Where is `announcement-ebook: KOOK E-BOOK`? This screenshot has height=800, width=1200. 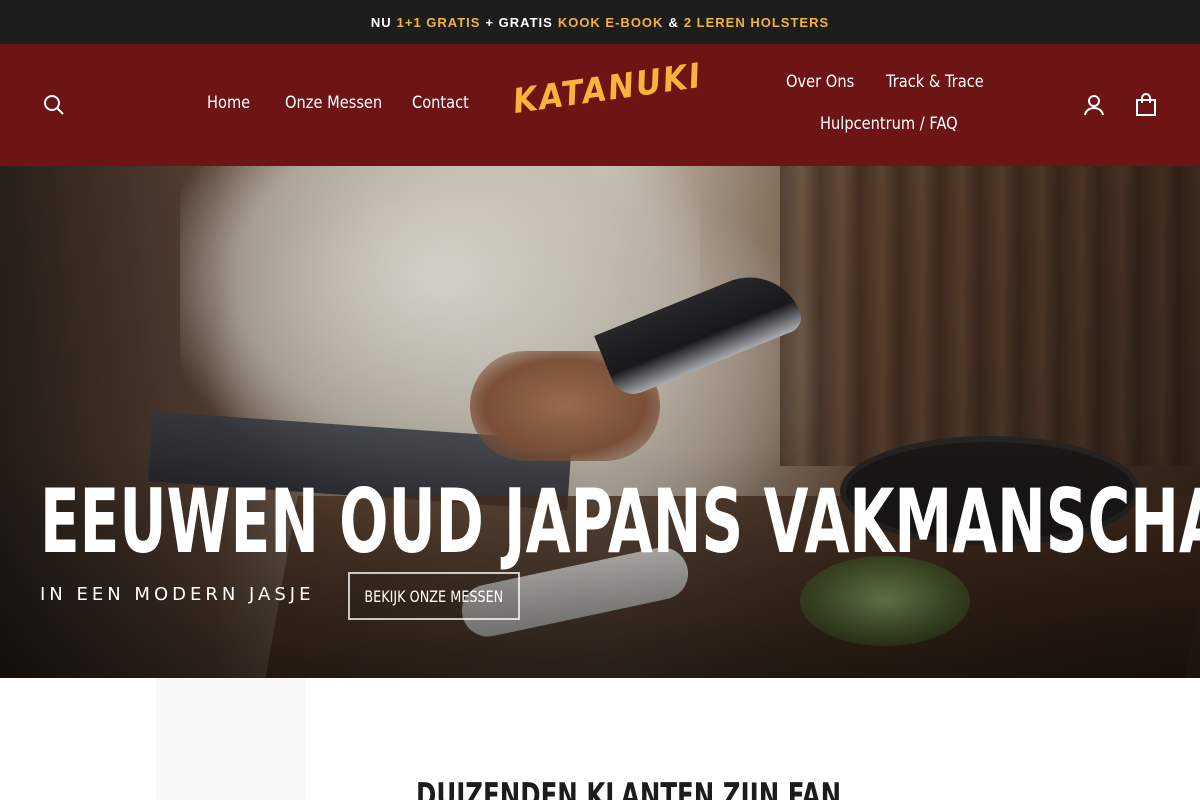
announcement-ebook: KOOK E-BOOK is located at coordinates (610, 22).